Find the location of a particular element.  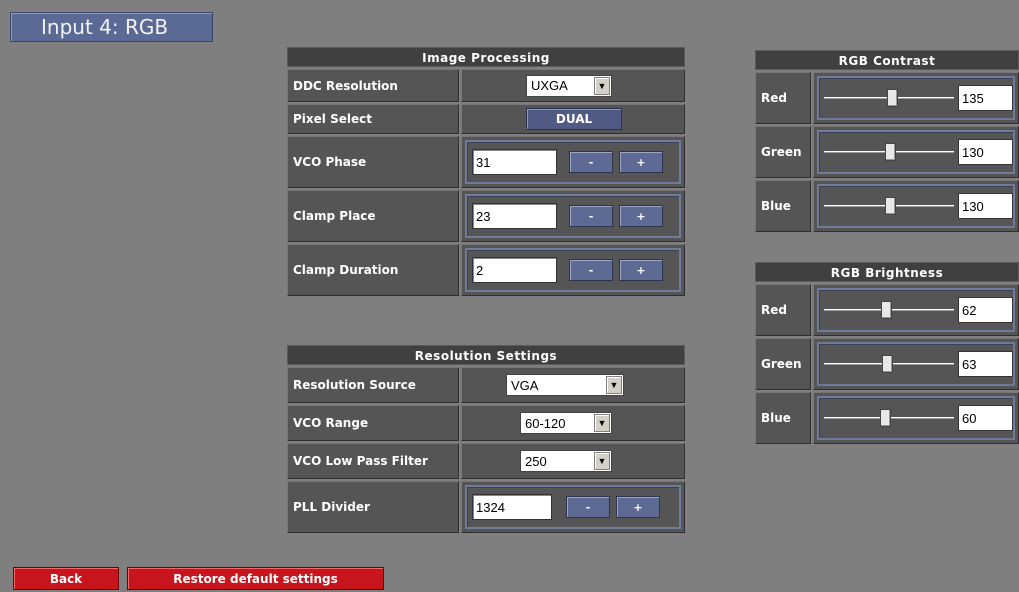

ddc-resolution-select: UXGA ▼ is located at coordinates (569, 85).